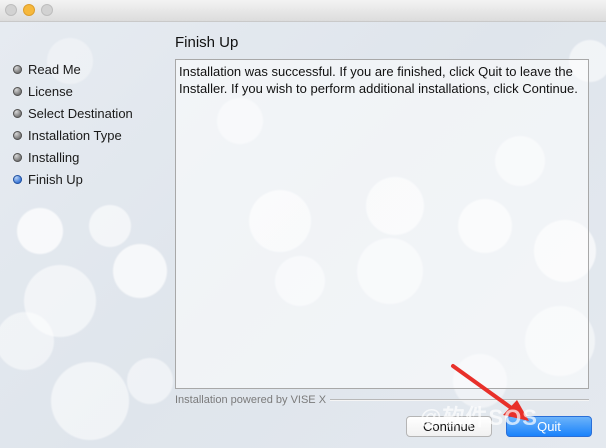  Describe the element at coordinates (55, 179) in the screenshot. I see `sidebar-item-label: Finish Up` at that location.